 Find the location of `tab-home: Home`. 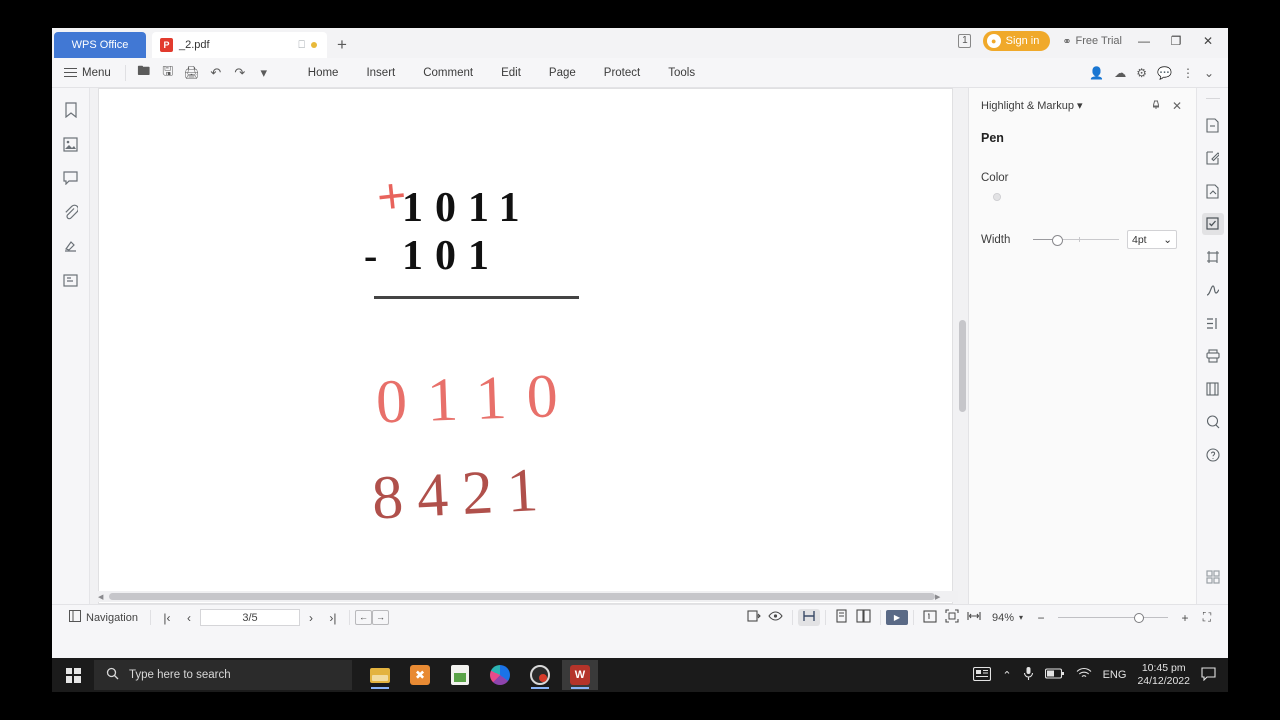

tab-home: Home is located at coordinates (323, 73).